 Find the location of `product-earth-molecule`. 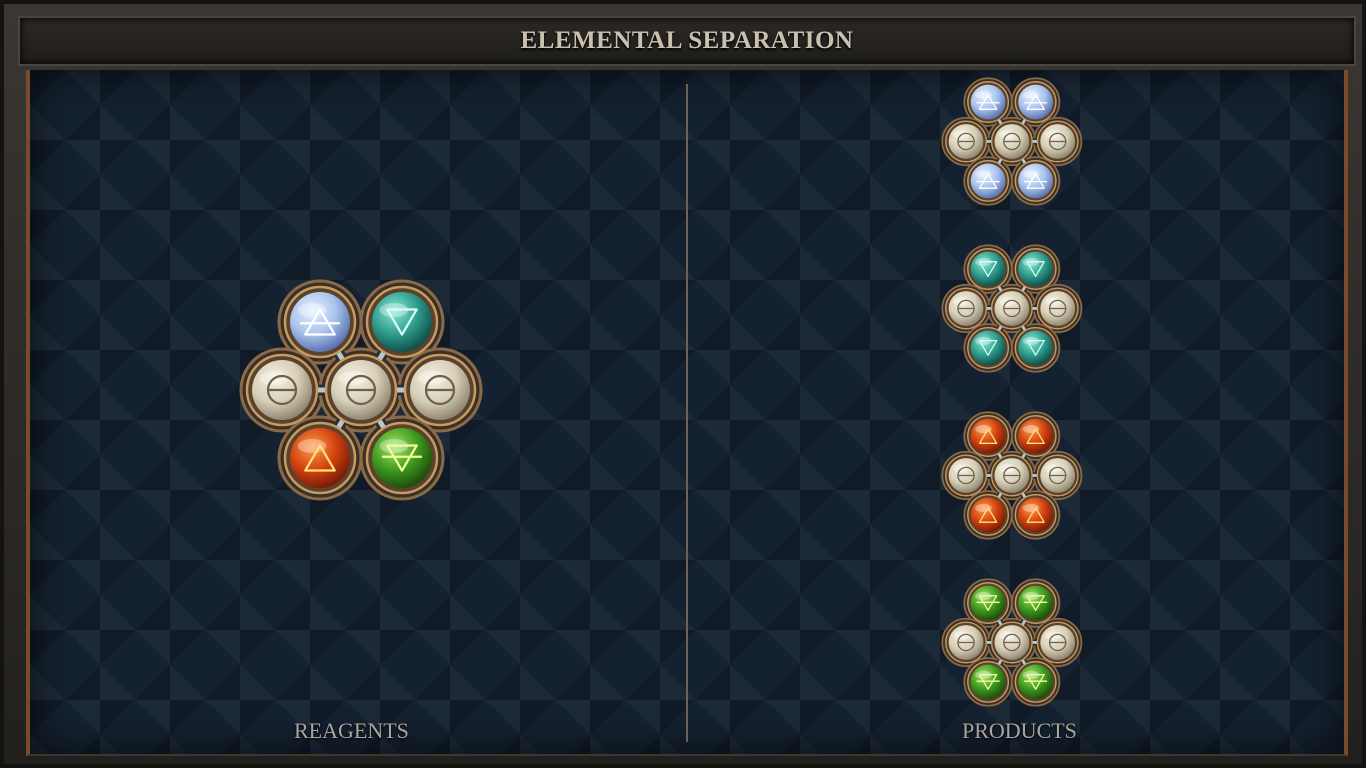

product-earth-molecule is located at coordinates (1012, 645).